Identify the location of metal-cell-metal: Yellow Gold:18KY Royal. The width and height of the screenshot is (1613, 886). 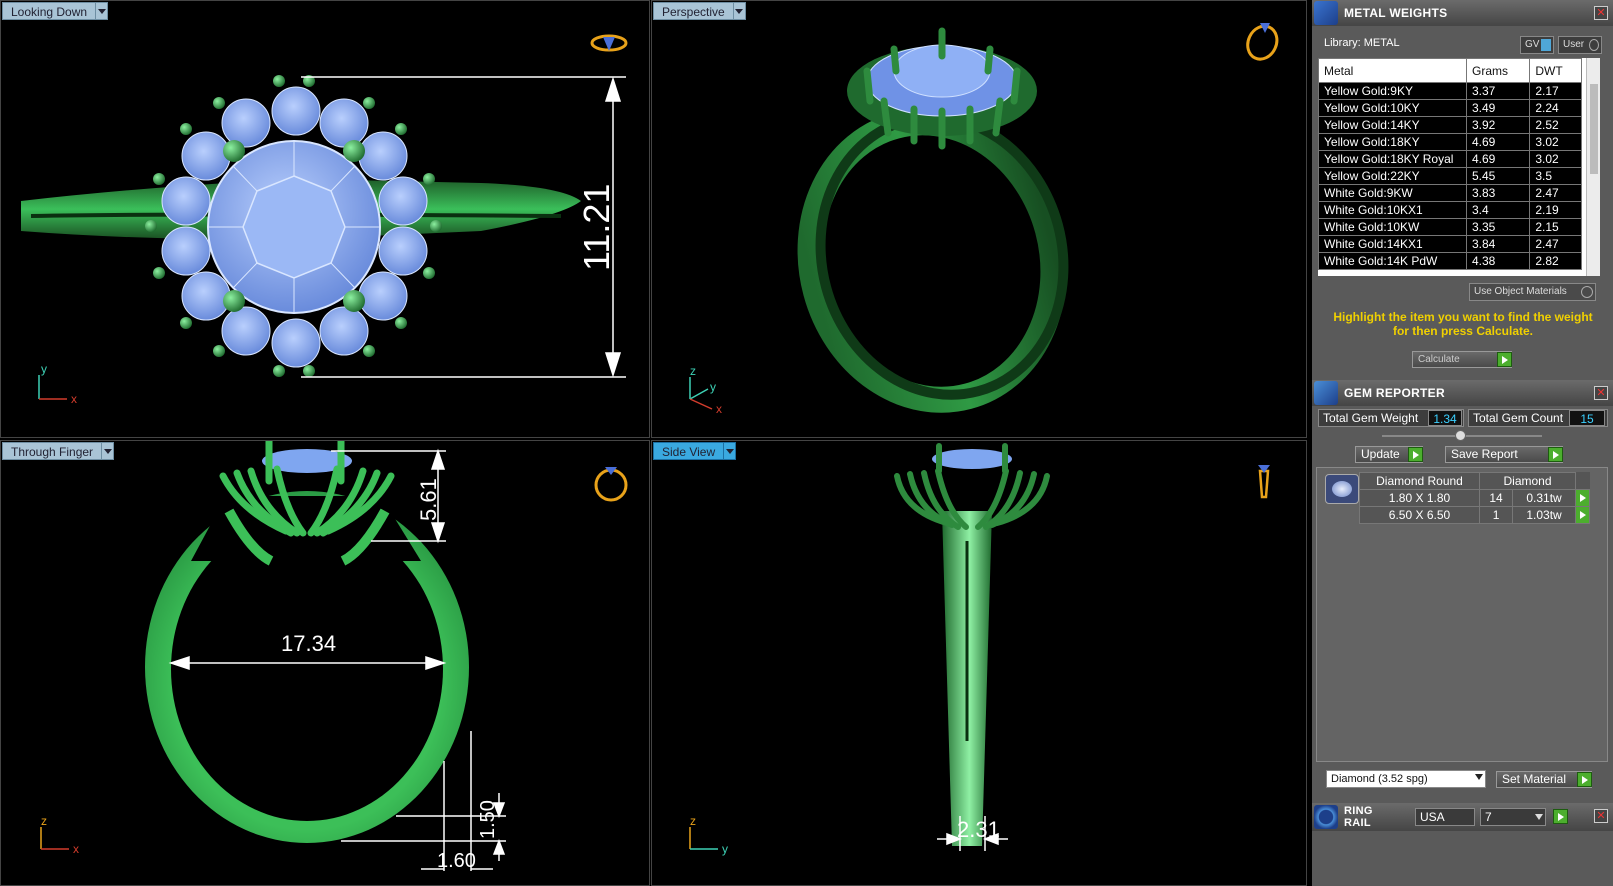
(1392, 159).